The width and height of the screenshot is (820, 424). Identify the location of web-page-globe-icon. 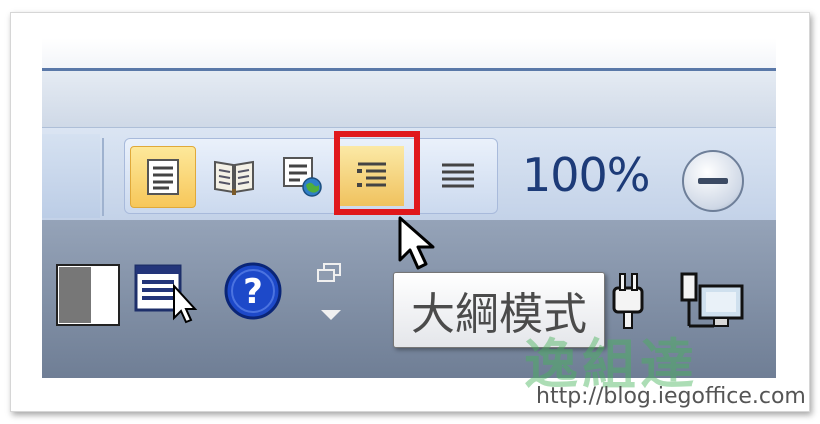
(302, 177).